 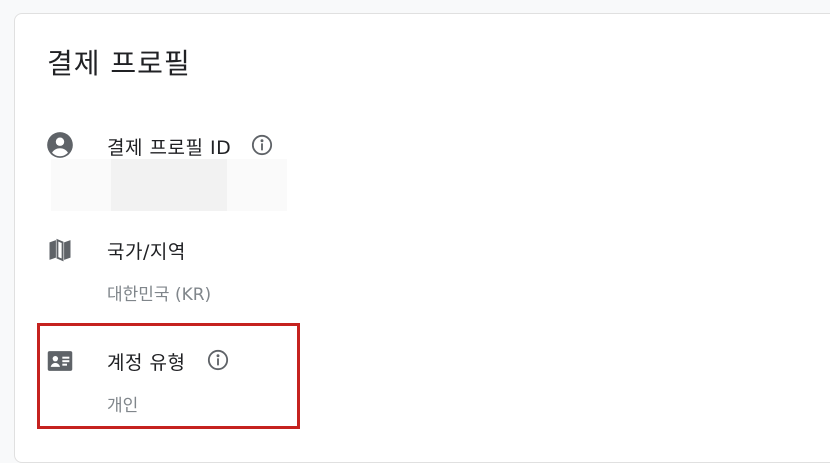 What do you see at coordinates (146, 363) in the screenshot?
I see `account-type-label: 계정 유형` at bounding box center [146, 363].